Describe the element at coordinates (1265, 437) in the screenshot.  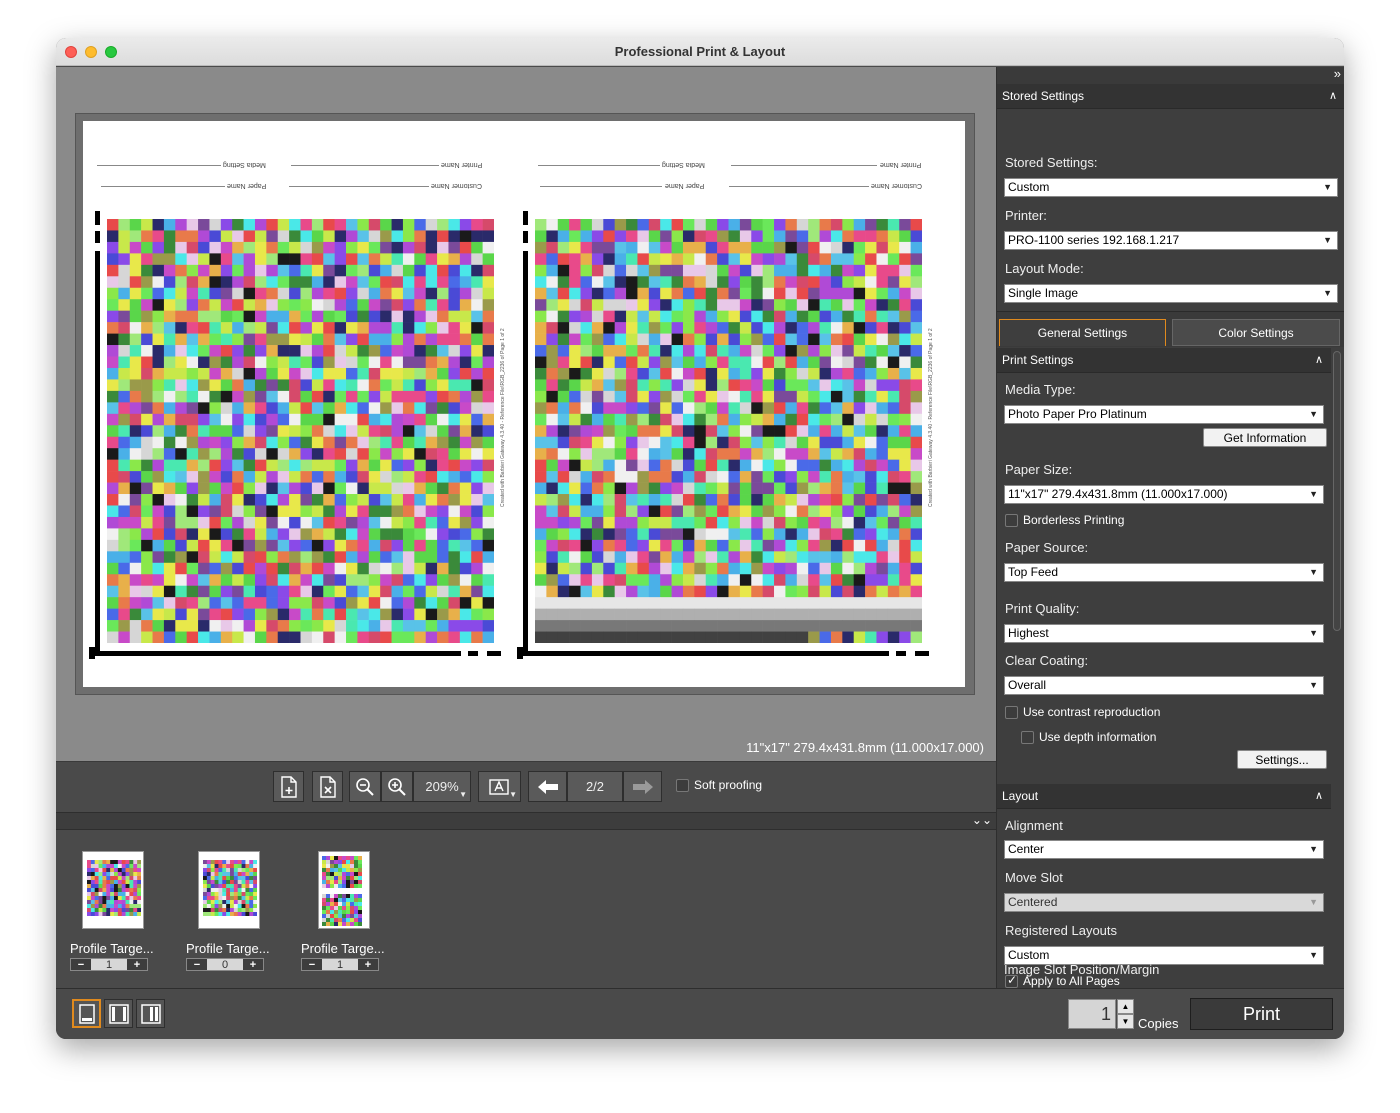
I see `get-information-button: Get Information` at that location.